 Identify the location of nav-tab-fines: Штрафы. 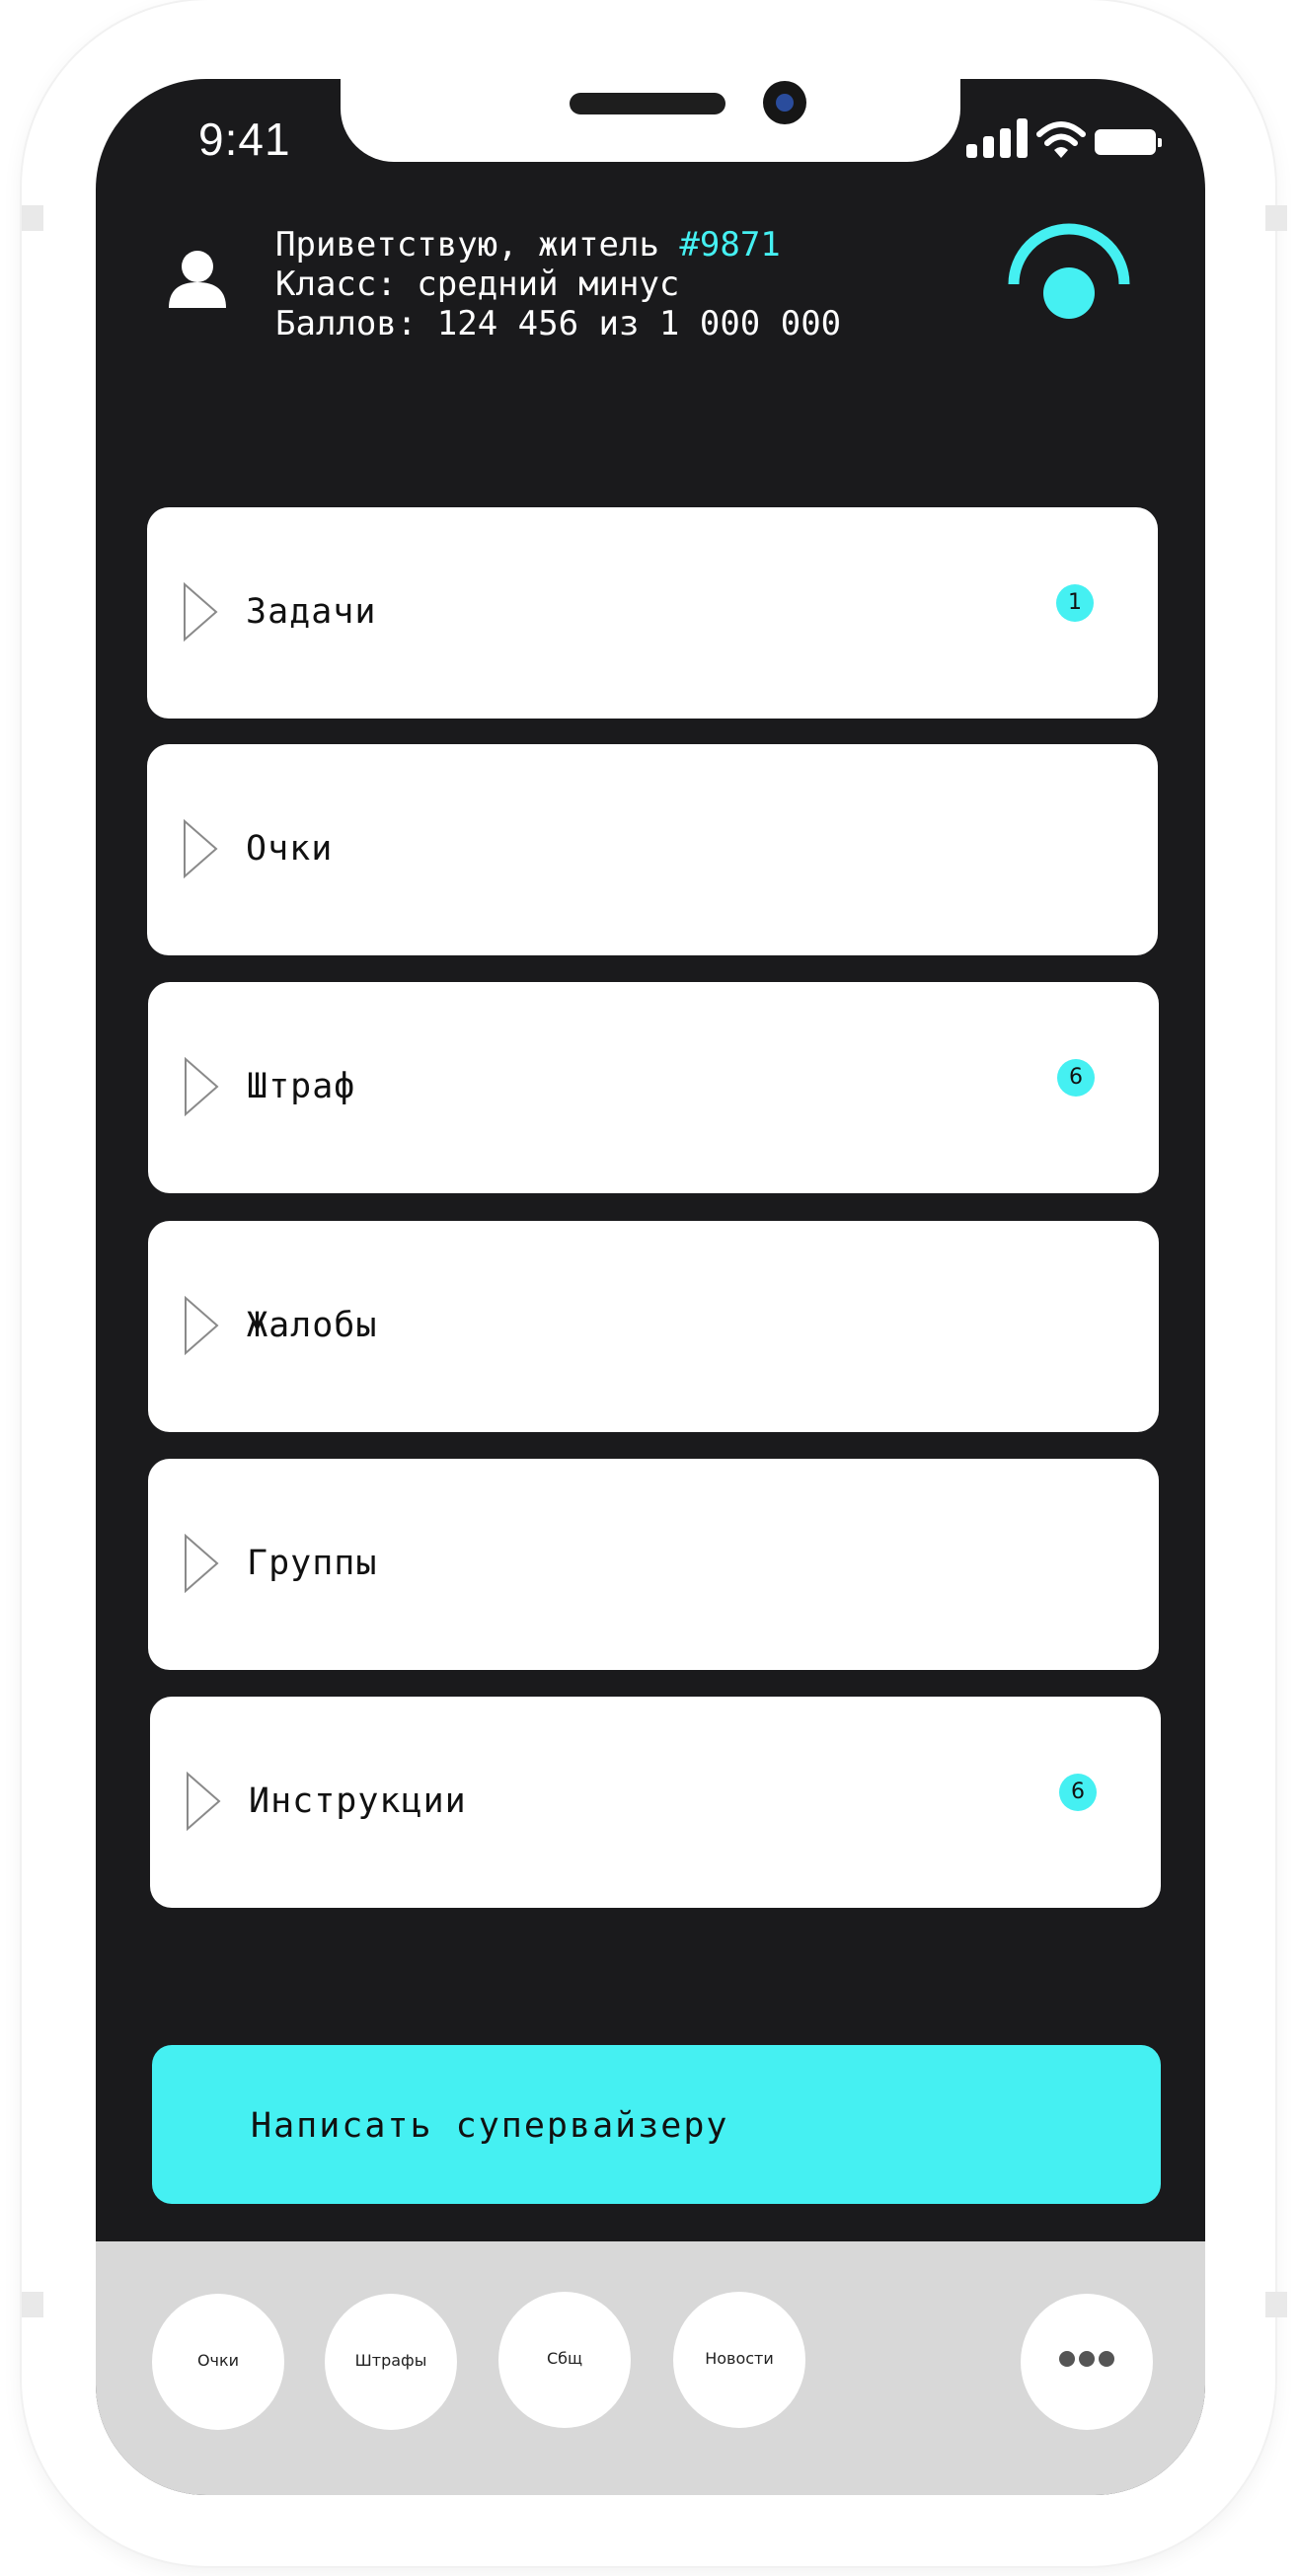
(391, 2362).